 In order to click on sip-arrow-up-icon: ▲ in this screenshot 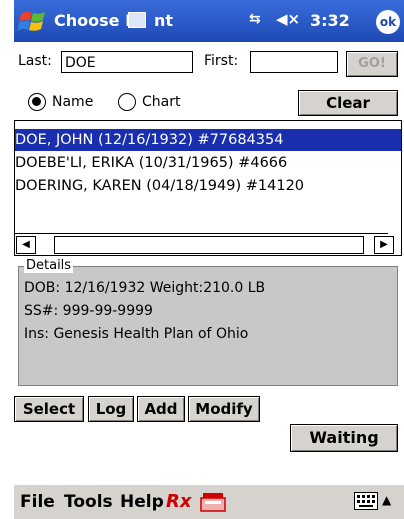, I will do `click(386, 500)`.